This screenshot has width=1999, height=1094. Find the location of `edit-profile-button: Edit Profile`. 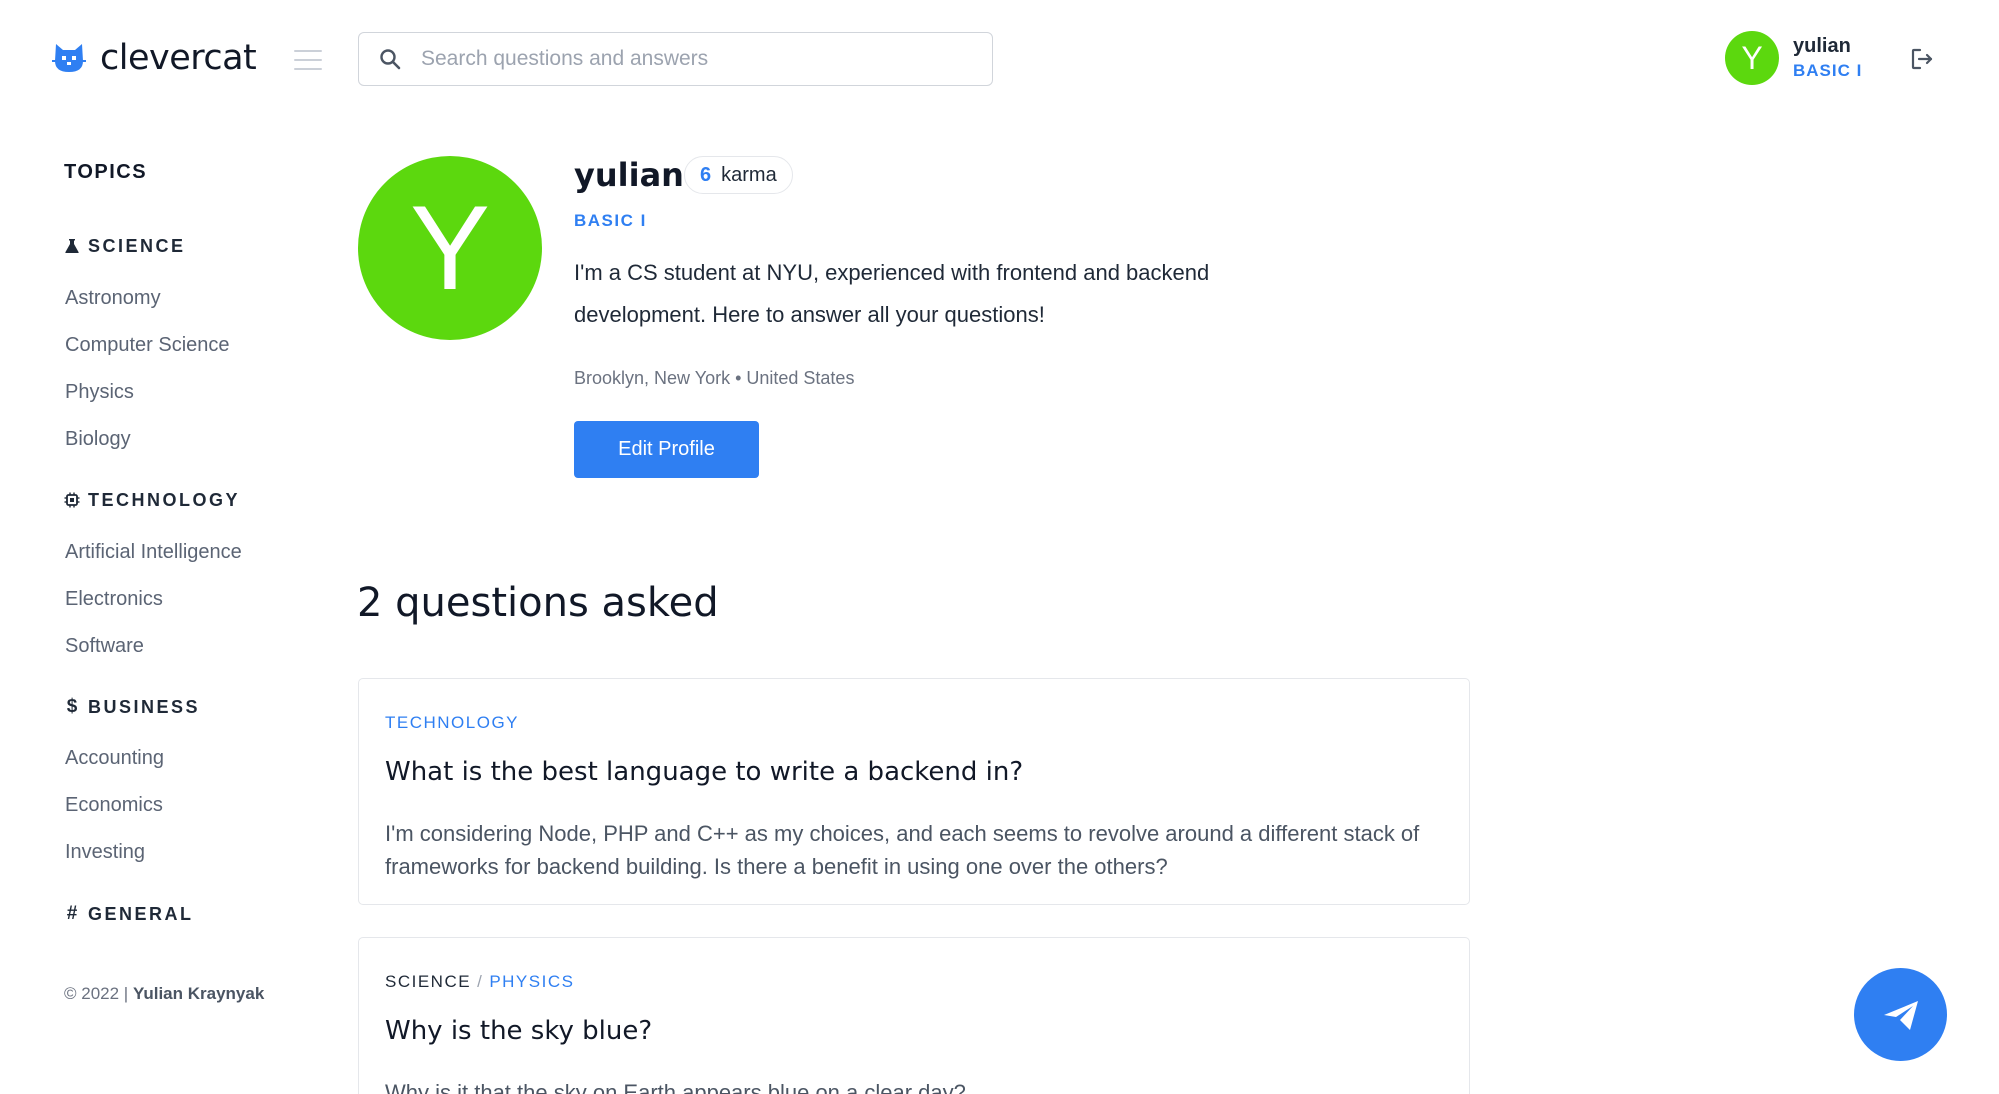

edit-profile-button: Edit Profile is located at coordinates (666, 449).